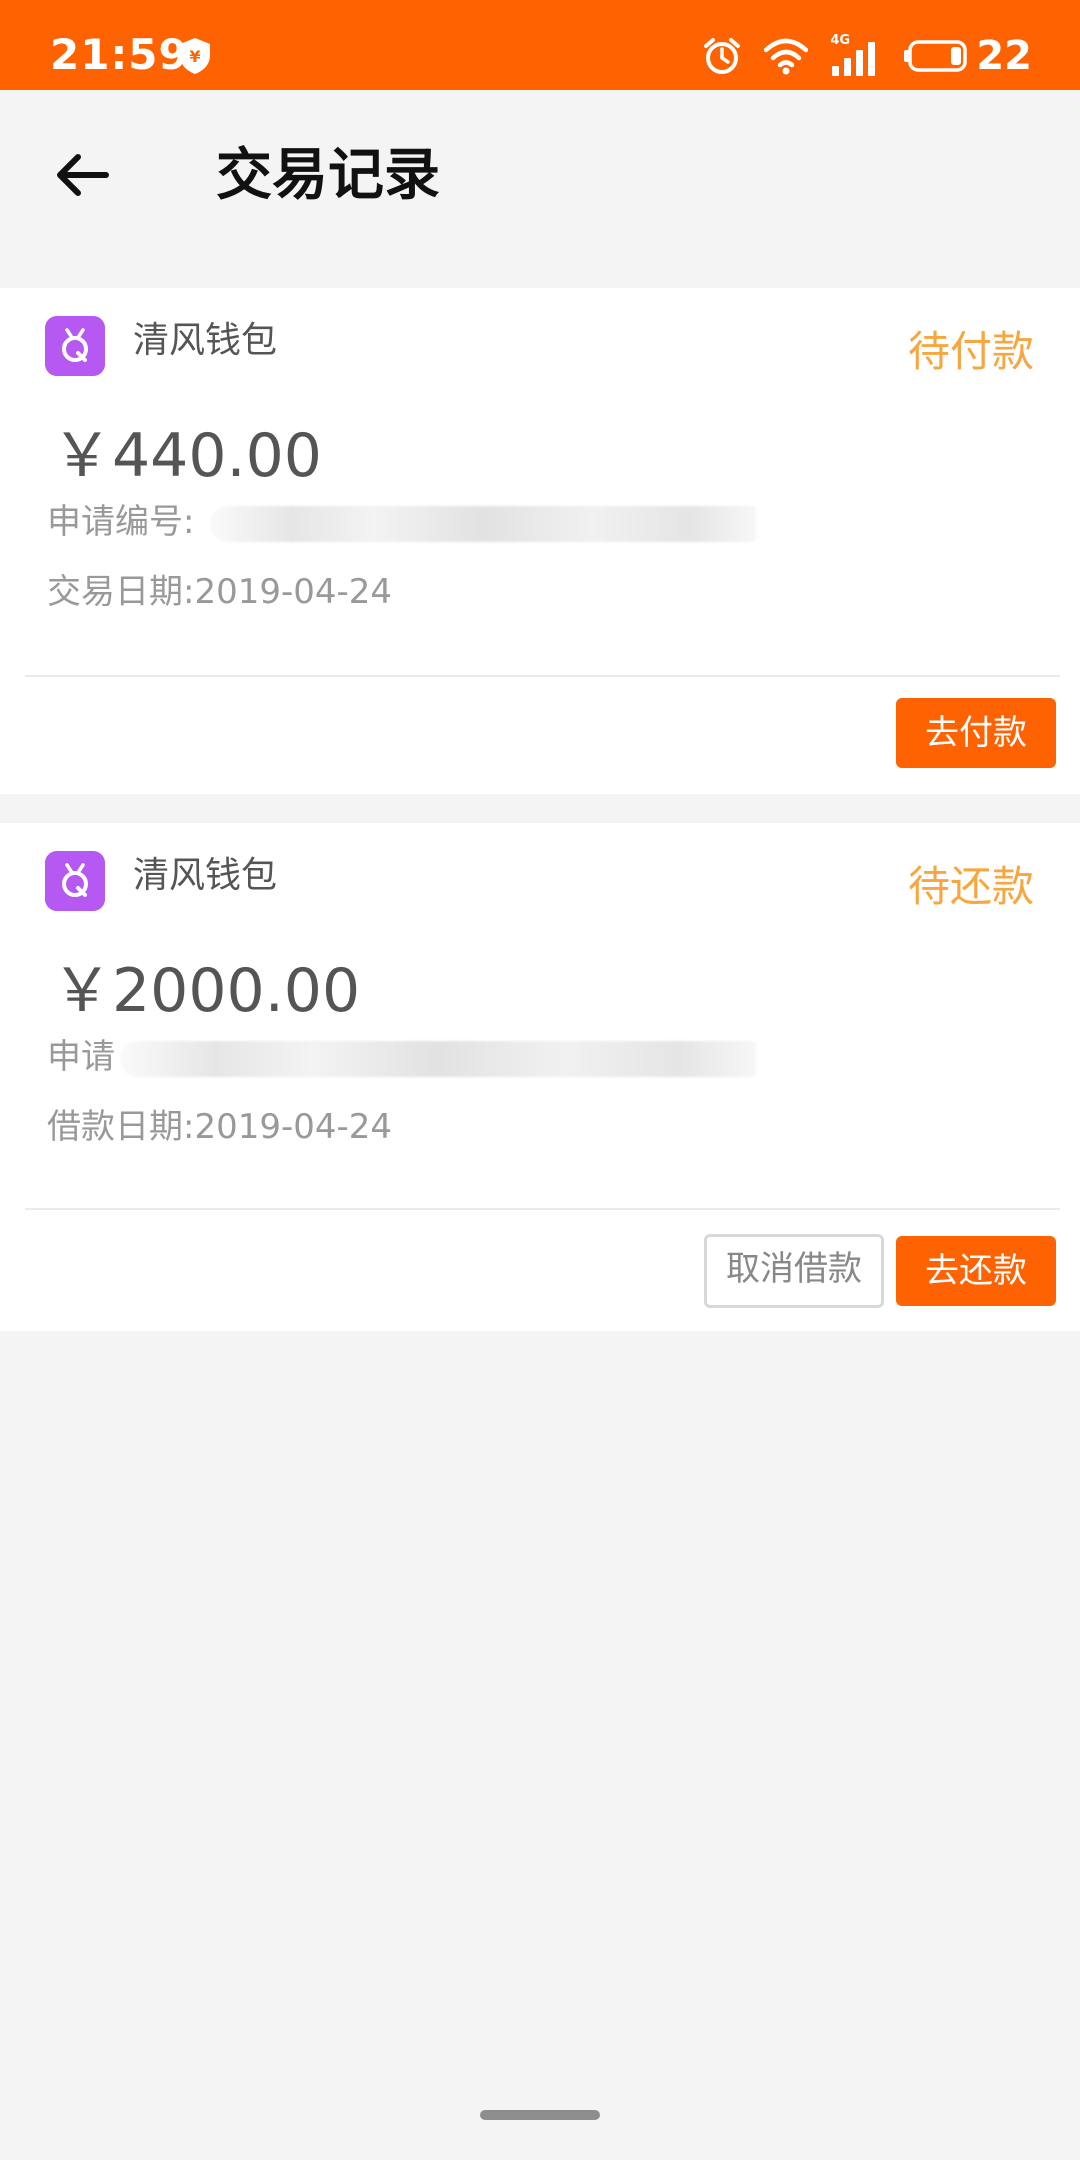  Describe the element at coordinates (936, 56) in the screenshot. I see `battery-icon` at that location.